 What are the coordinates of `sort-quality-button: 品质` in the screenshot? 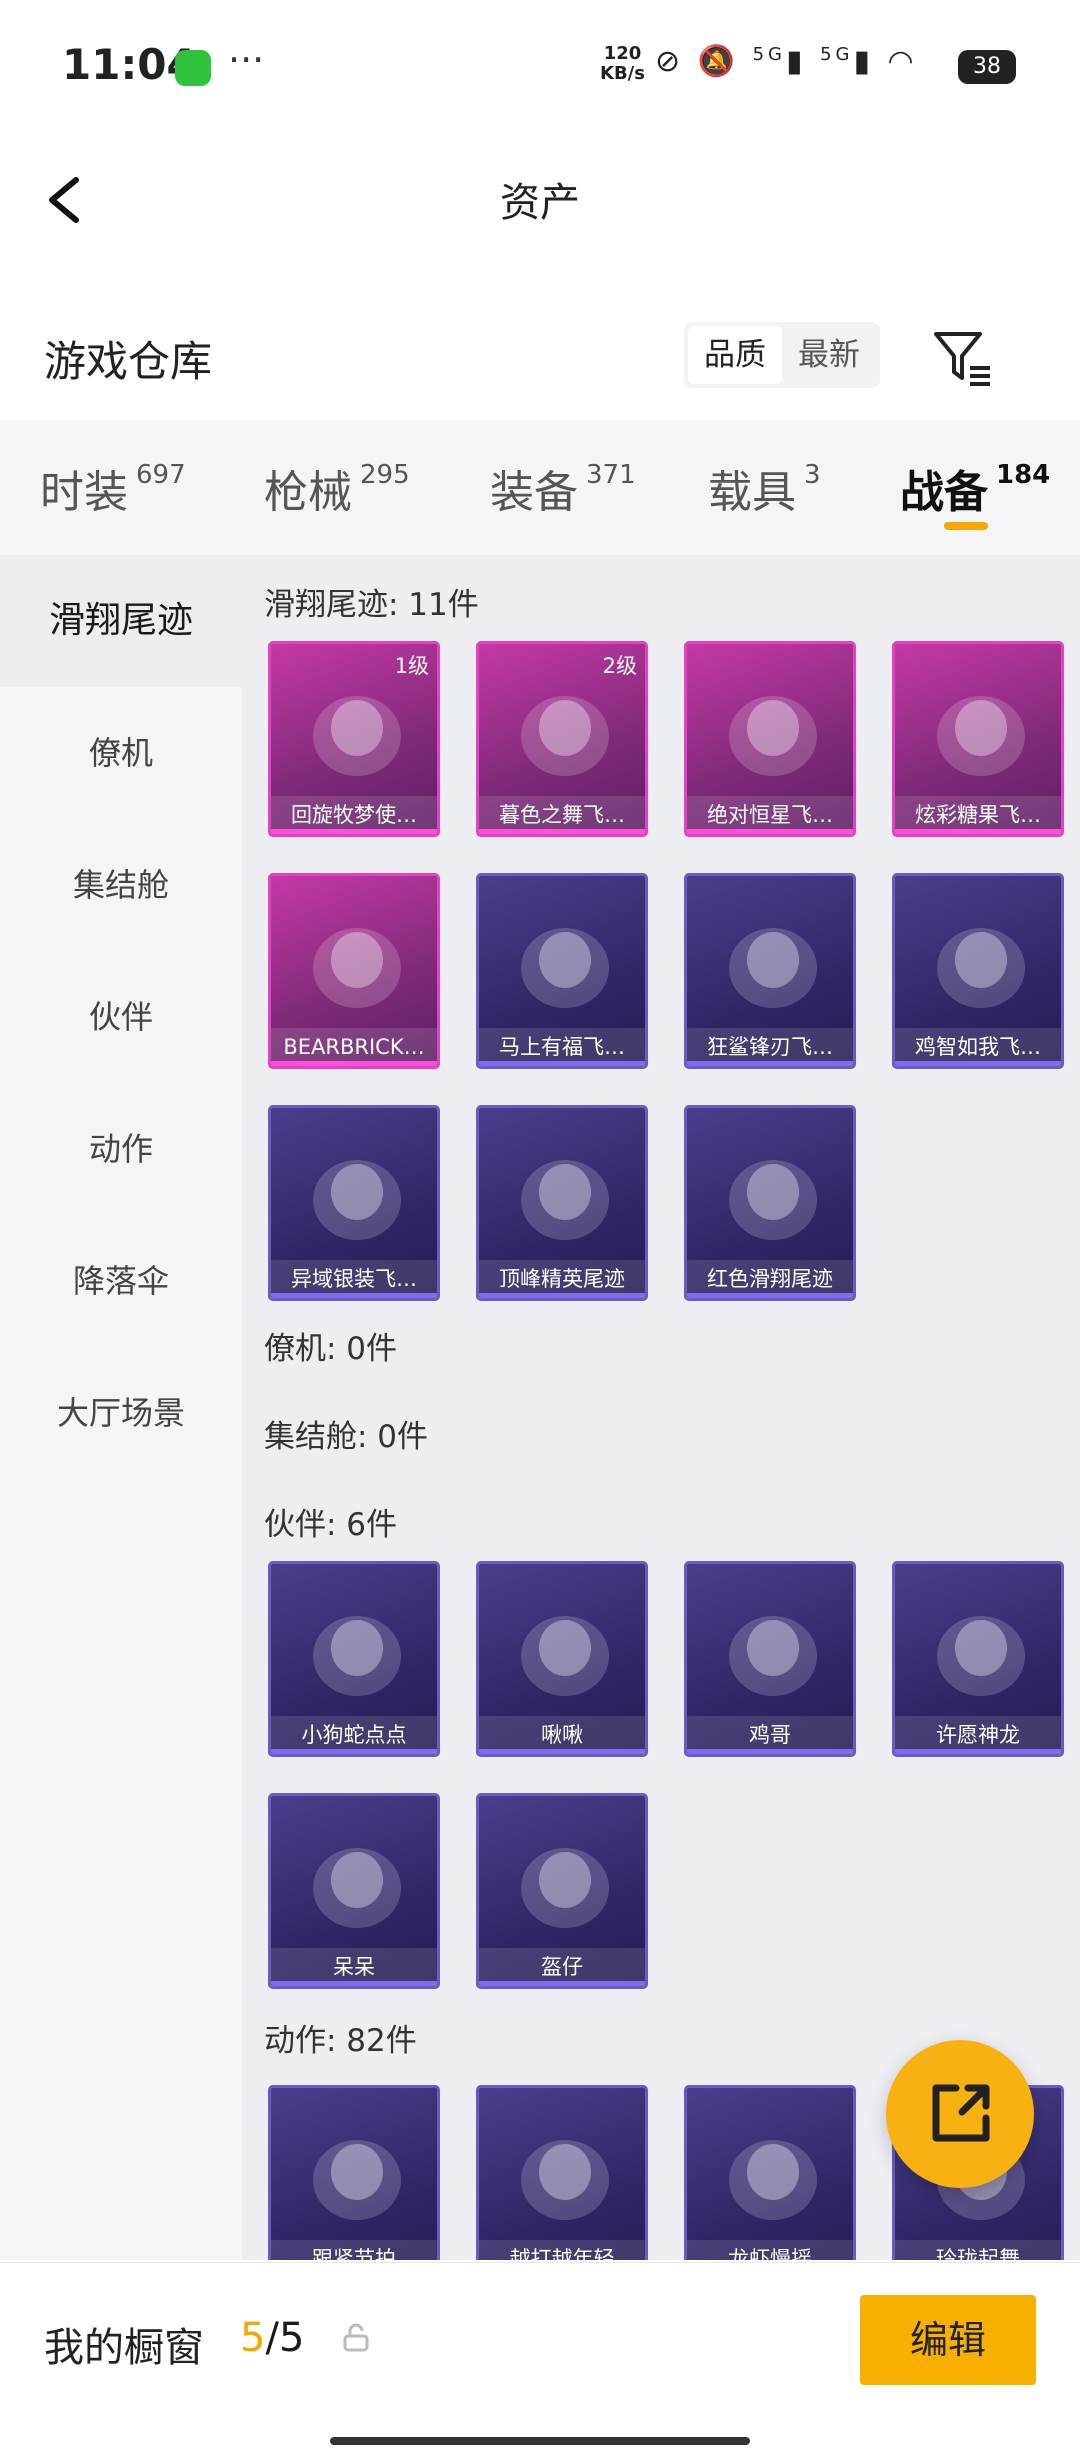 It's located at (735, 355).